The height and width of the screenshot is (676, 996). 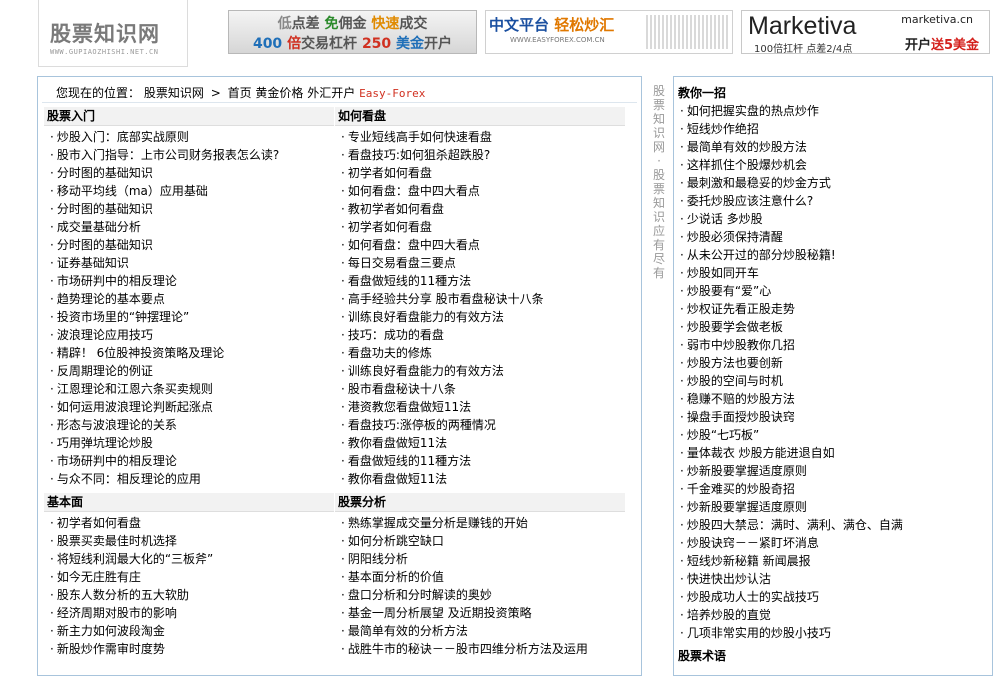 What do you see at coordinates (483, 335) in the screenshot?
I see `article-link: 技巧：成功的看盘` at bounding box center [483, 335].